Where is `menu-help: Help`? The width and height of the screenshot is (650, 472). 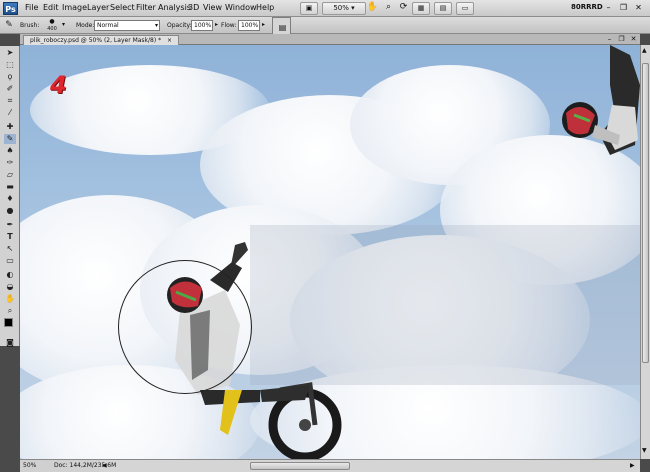
menu-help: Help is located at coordinates (265, 7).